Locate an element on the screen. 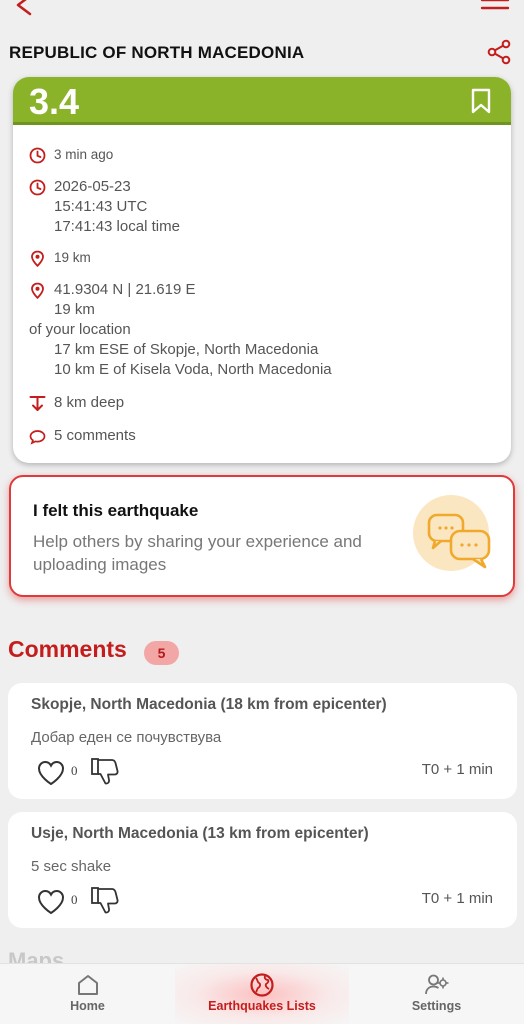  depth: 8 km deep is located at coordinates (89, 402).